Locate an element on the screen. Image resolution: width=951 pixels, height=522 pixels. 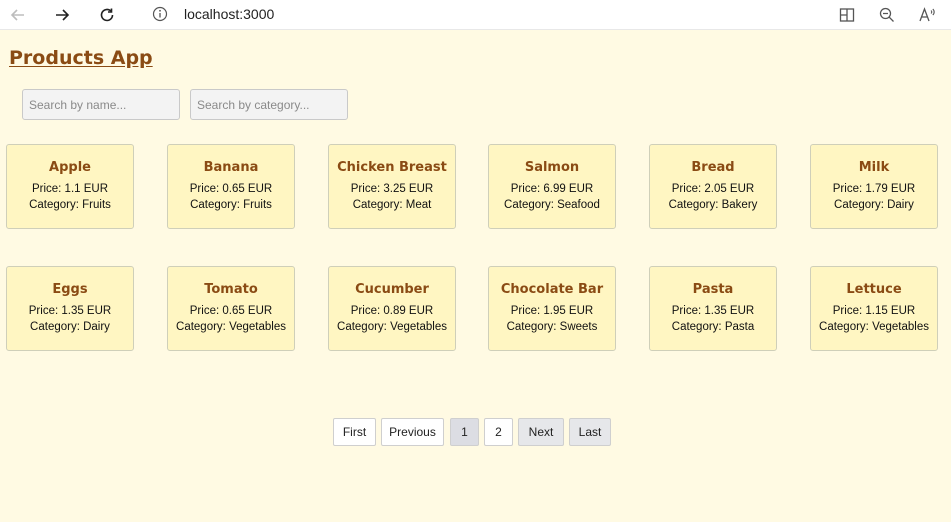
page-1-button: 1 is located at coordinates (464, 432).